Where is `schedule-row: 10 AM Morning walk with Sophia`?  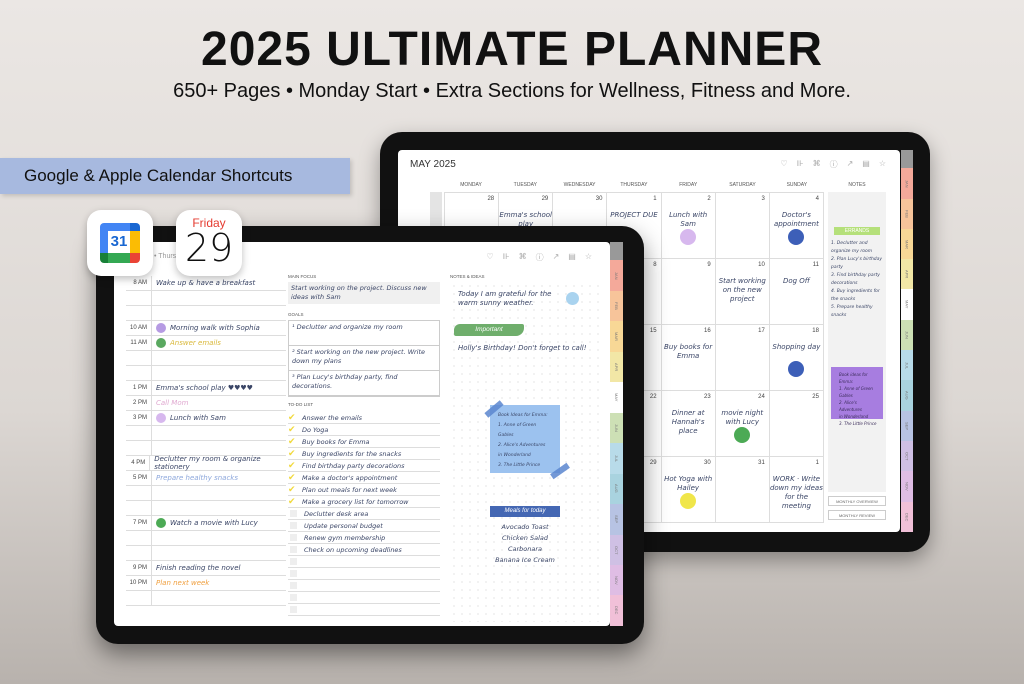
schedule-row: 10 AM Morning walk with Sophia is located at coordinates (206, 328).